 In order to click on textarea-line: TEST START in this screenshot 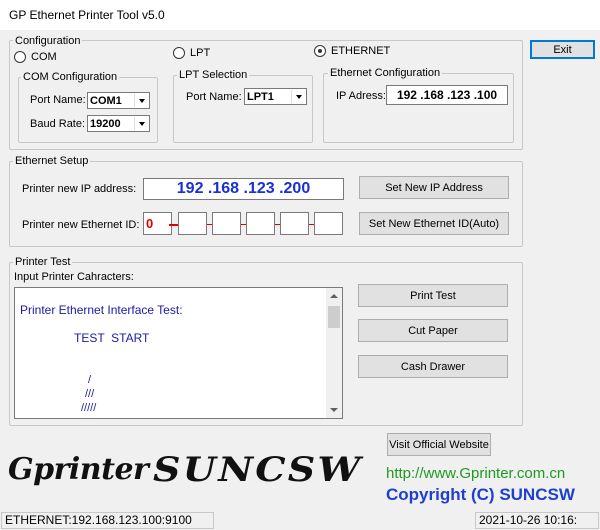, I will do `click(112, 338)`.